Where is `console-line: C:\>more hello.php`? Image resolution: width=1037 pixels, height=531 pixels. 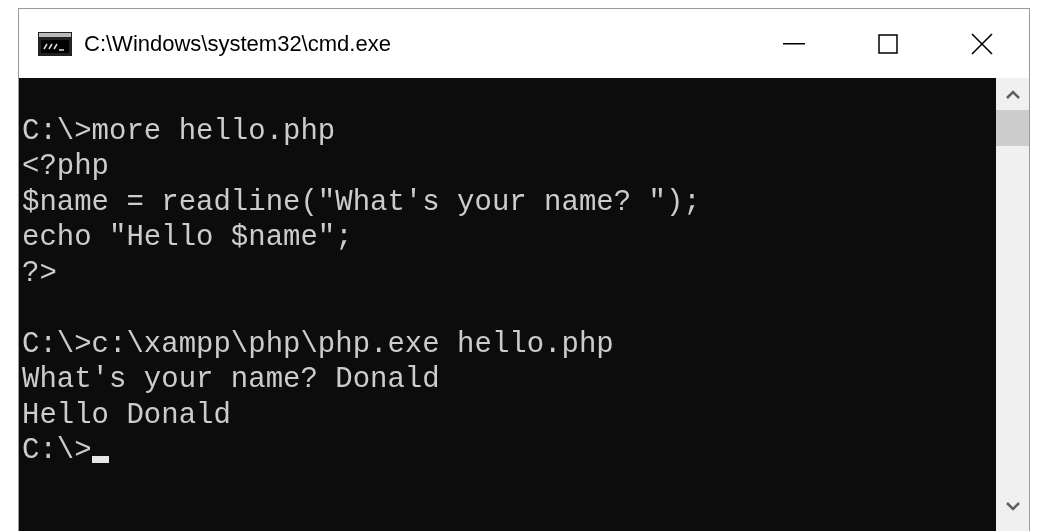 console-line: C:\>more hello.php is located at coordinates (179, 131).